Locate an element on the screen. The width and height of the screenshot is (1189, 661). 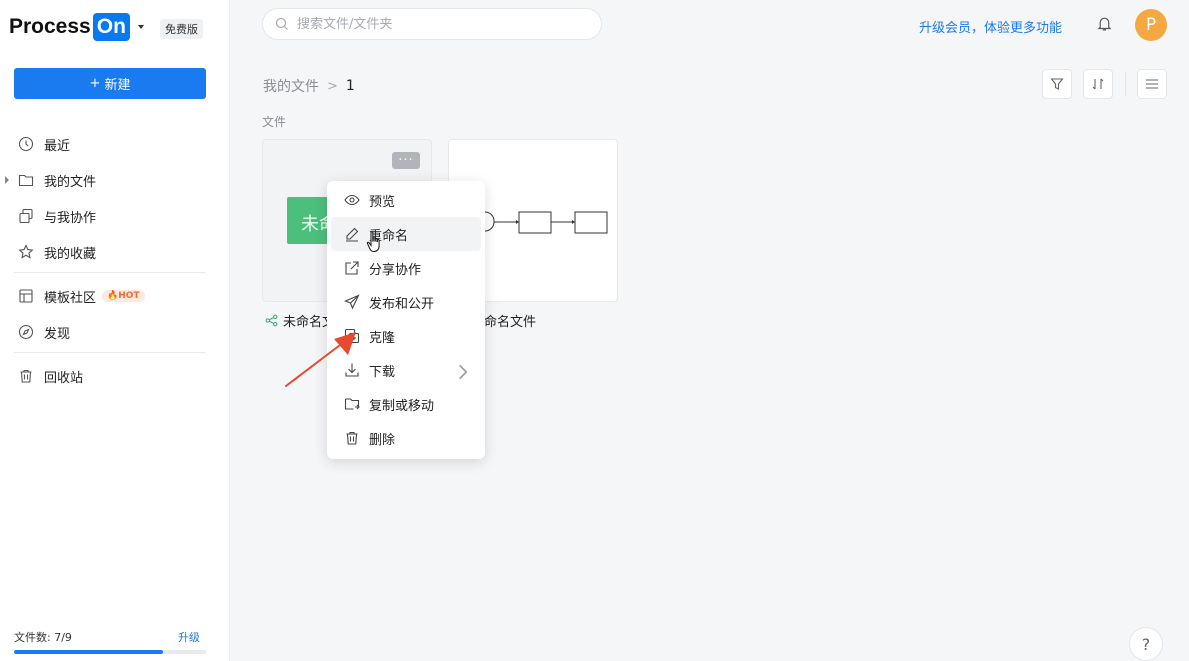
menu-item-label: 发布和公开 is located at coordinates (402, 304).